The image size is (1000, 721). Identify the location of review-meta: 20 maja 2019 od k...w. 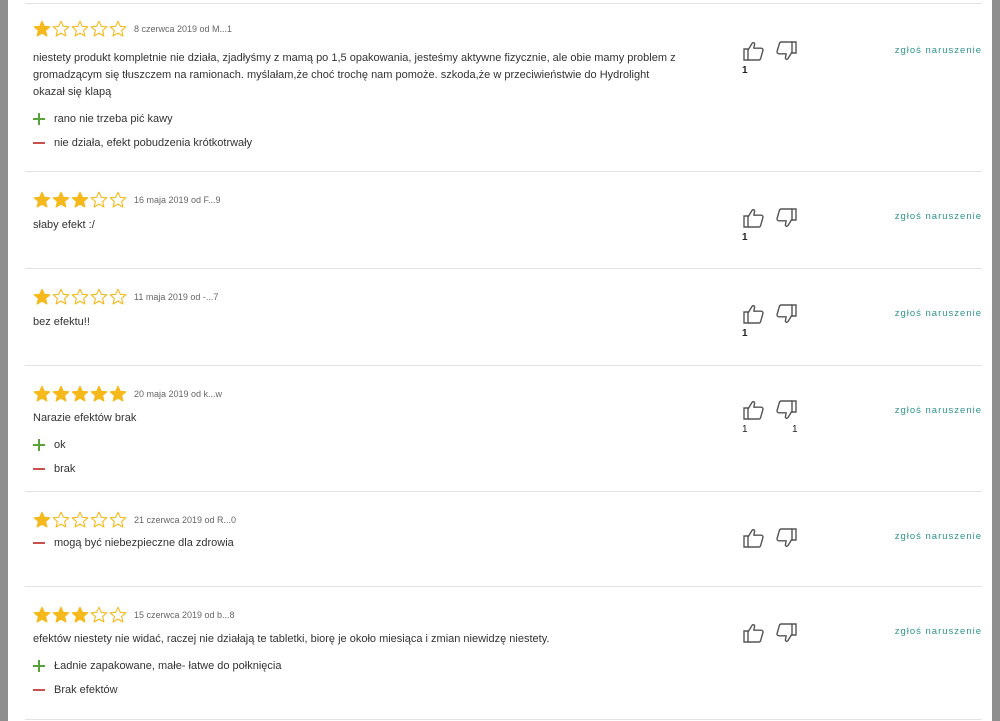
(178, 394).